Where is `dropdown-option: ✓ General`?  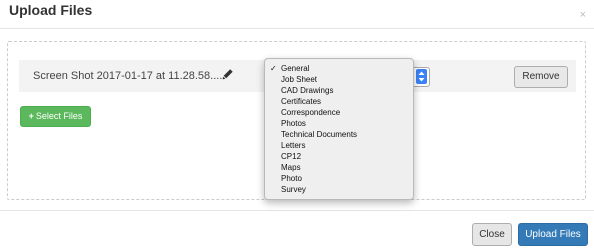
dropdown-option: ✓ General is located at coordinates (339, 68).